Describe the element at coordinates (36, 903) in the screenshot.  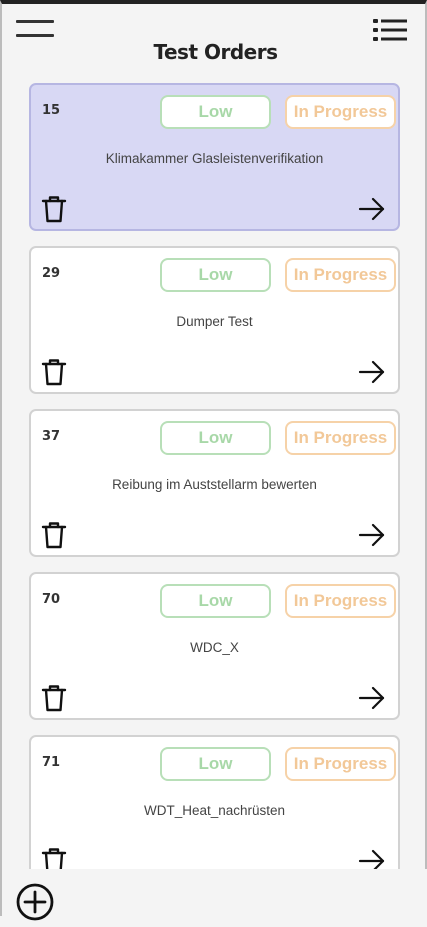
I see `add-circle-icon` at that location.